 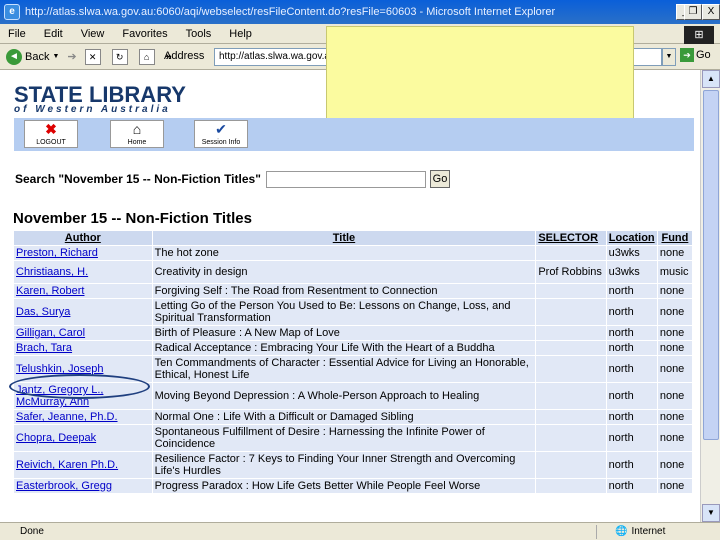 What do you see at coordinates (144, 34) in the screenshot?
I see `menu-favorites: Favorites` at bounding box center [144, 34].